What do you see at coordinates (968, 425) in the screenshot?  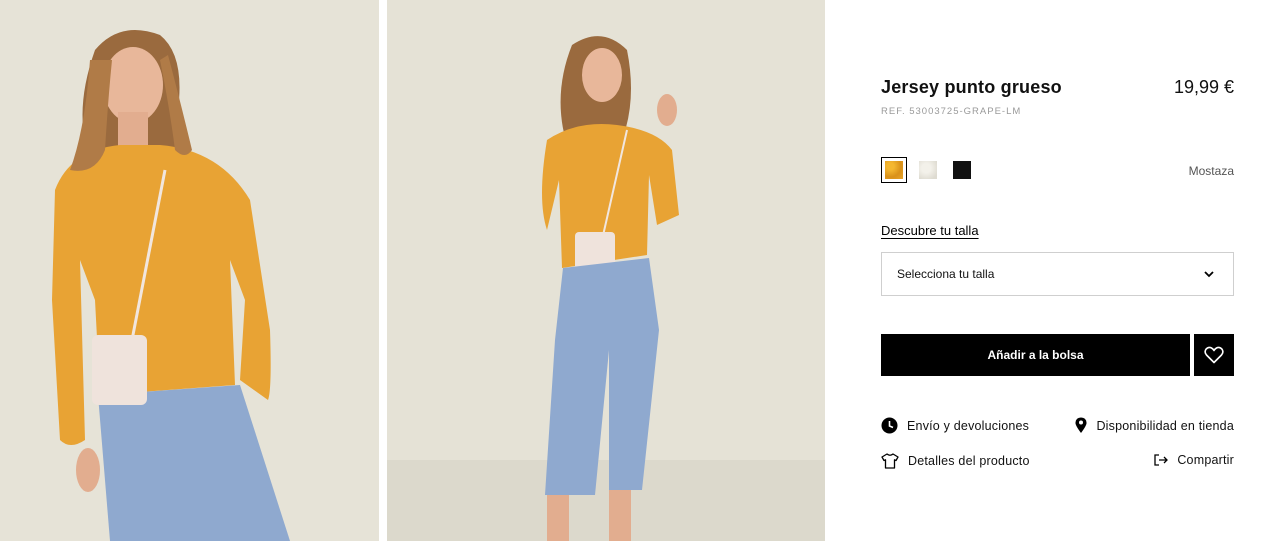 I see `shipping-returns-label: Envío y devoluciones` at bounding box center [968, 425].